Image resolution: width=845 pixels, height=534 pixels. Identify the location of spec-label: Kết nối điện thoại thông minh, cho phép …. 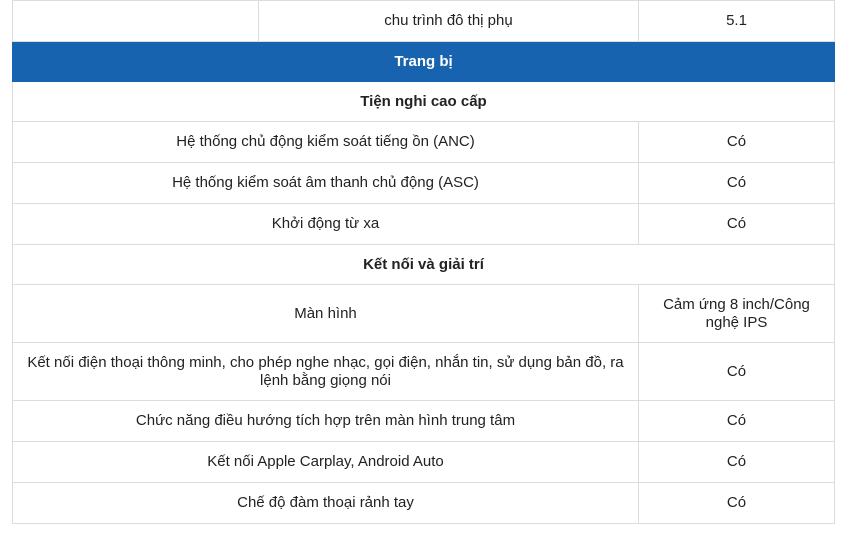
(325, 371).